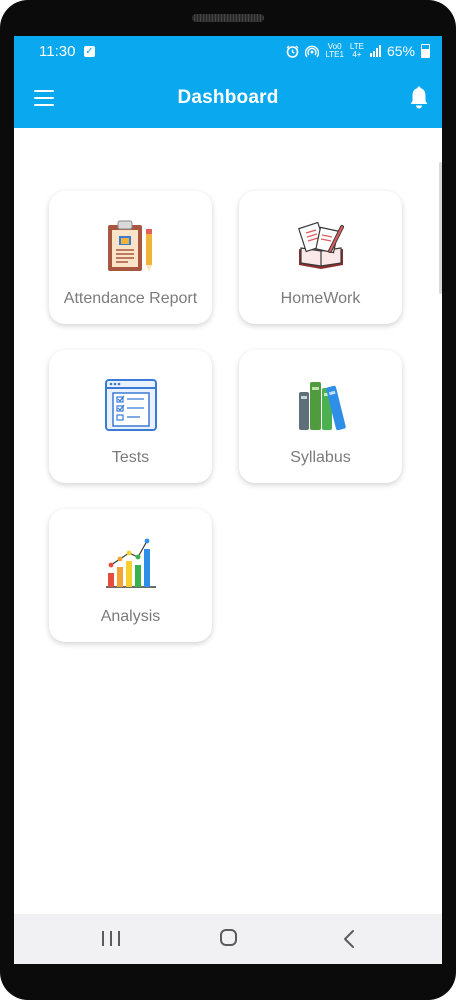 The height and width of the screenshot is (1000, 456). I want to click on status-indicators: Vo0 LTE1 LTE 4+ 65%, so click(358, 51).